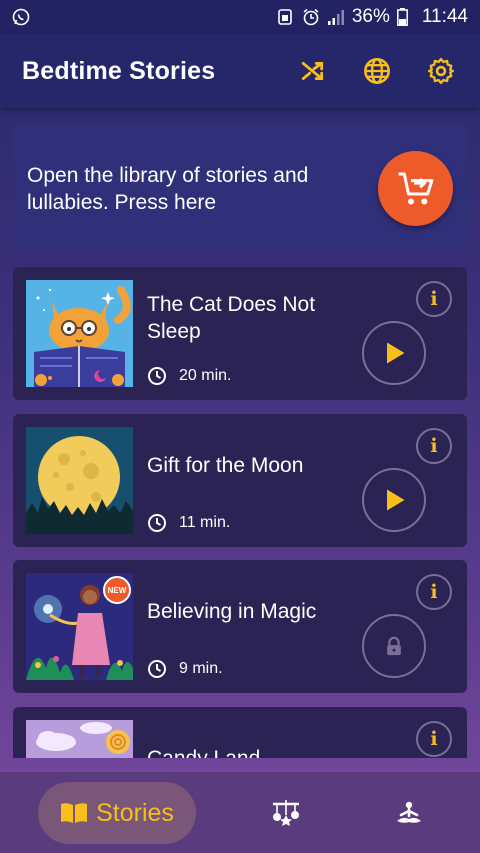 The width and height of the screenshot is (480, 853). Describe the element at coordinates (117, 590) in the screenshot. I see `new-badge: NEW` at that location.